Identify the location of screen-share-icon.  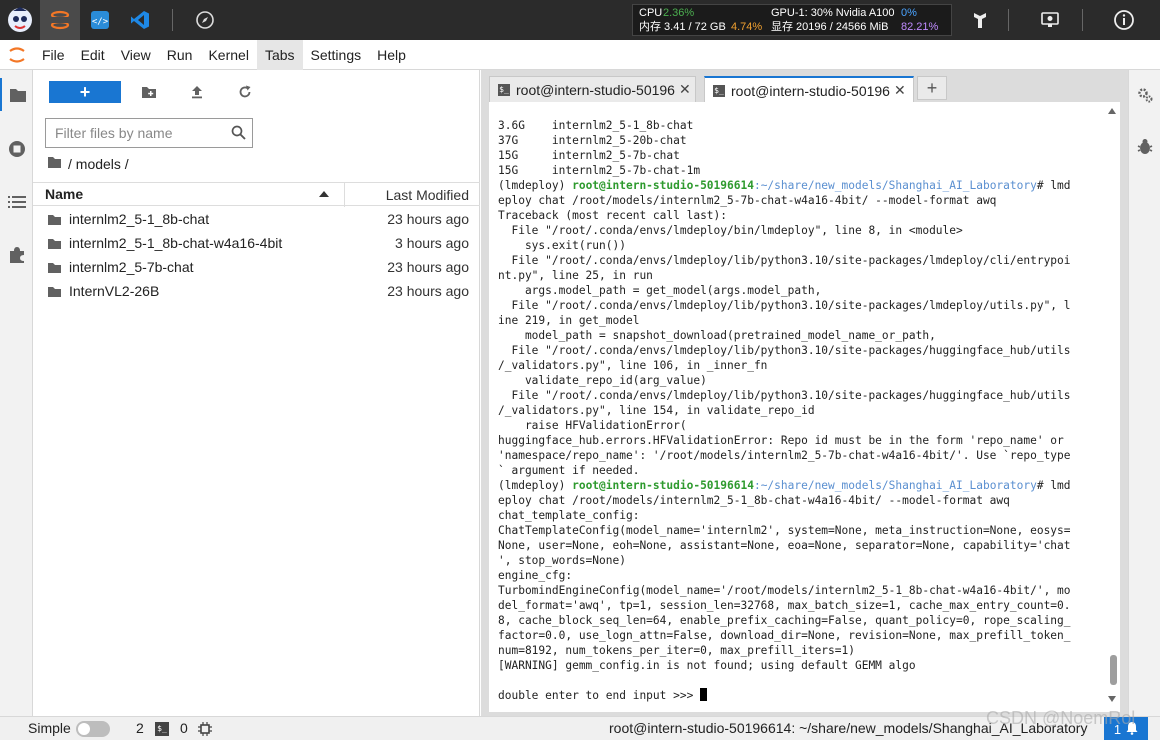
(1050, 20).